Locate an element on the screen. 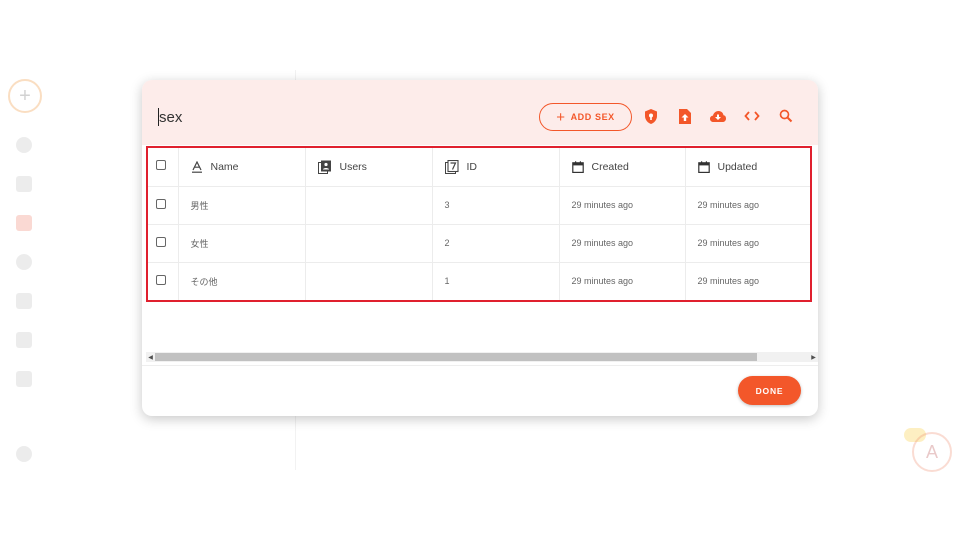 The height and width of the screenshot is (540, 960). check-icon is located at coordinates (24, 301).